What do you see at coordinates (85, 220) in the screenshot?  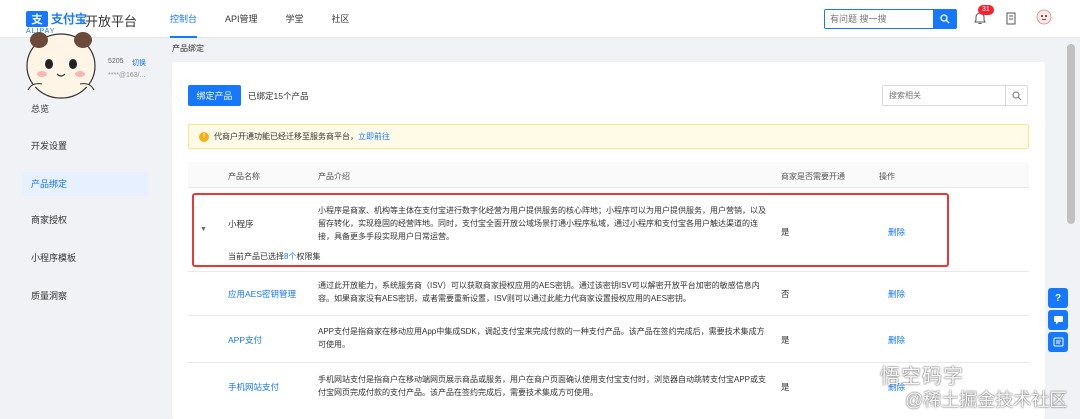 I see `sidebar-item-merchant-auth: 商家授权` at bounding box center [85, 220].